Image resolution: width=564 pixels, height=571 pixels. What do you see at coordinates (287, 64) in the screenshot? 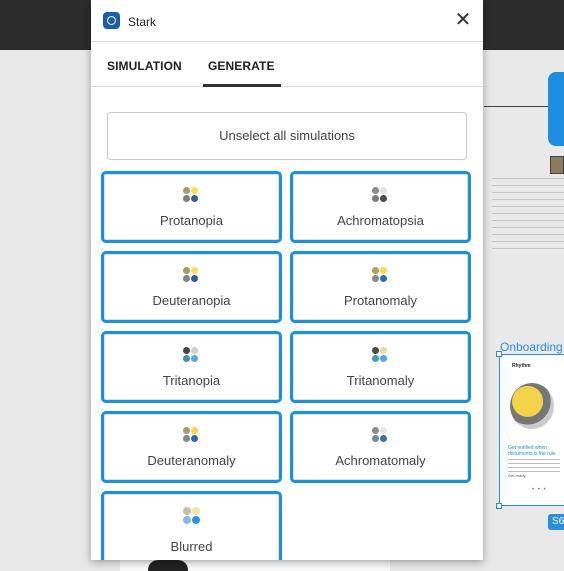
I see `tab-bar: SIMULATION GENERATE` at bounding box center [287, 64].